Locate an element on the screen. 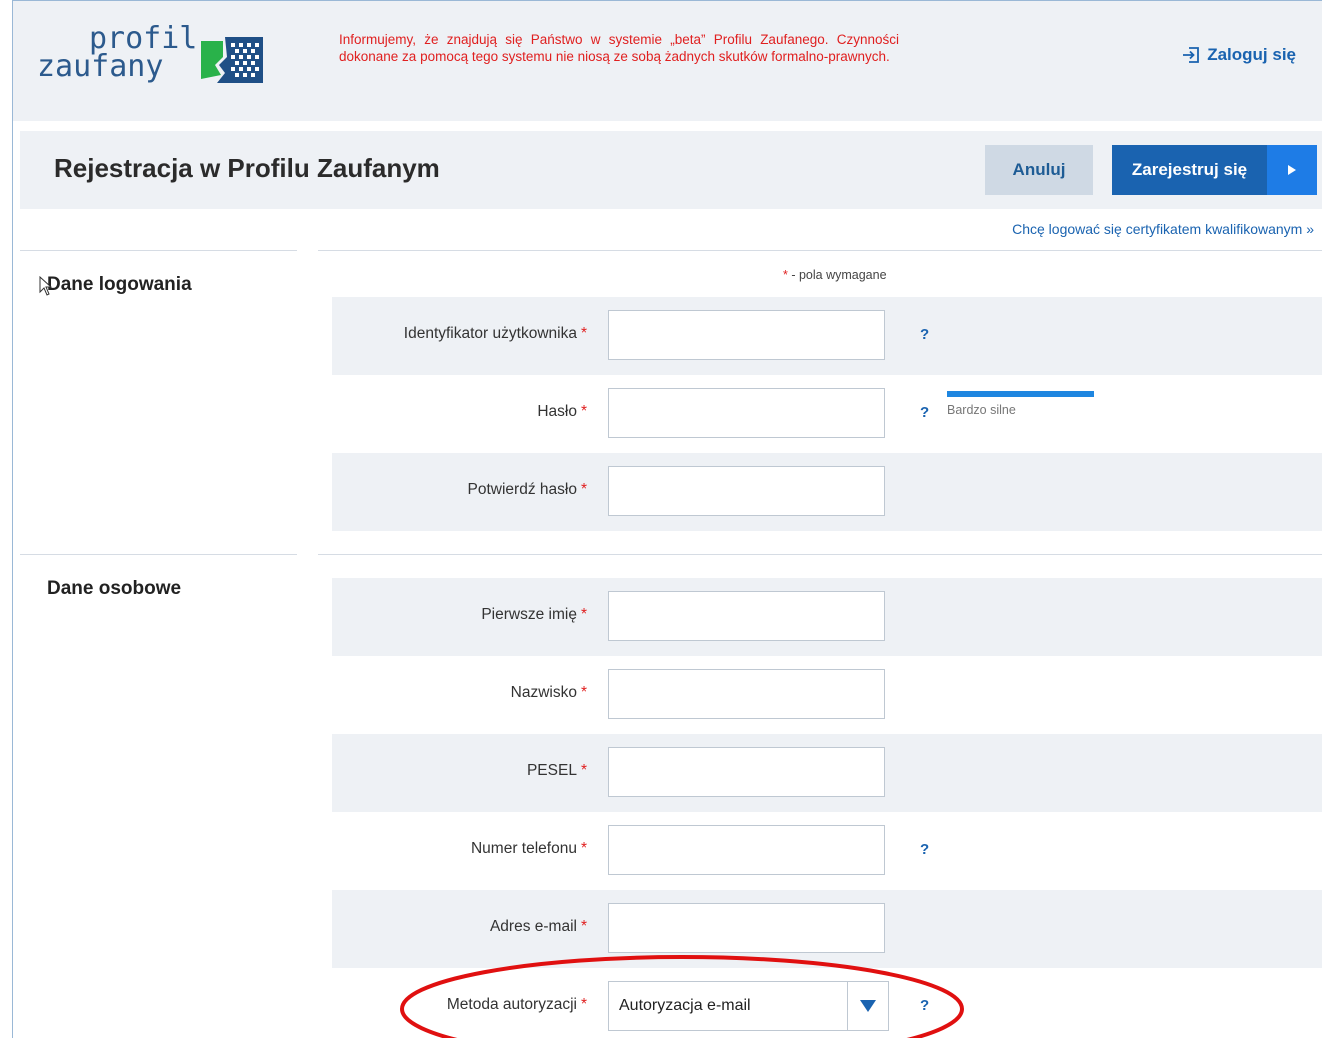 The height and width of the screenshot is (1038, 1322). profil-zaufany-logo: profil zaufany is located at coordinates (152, 59).